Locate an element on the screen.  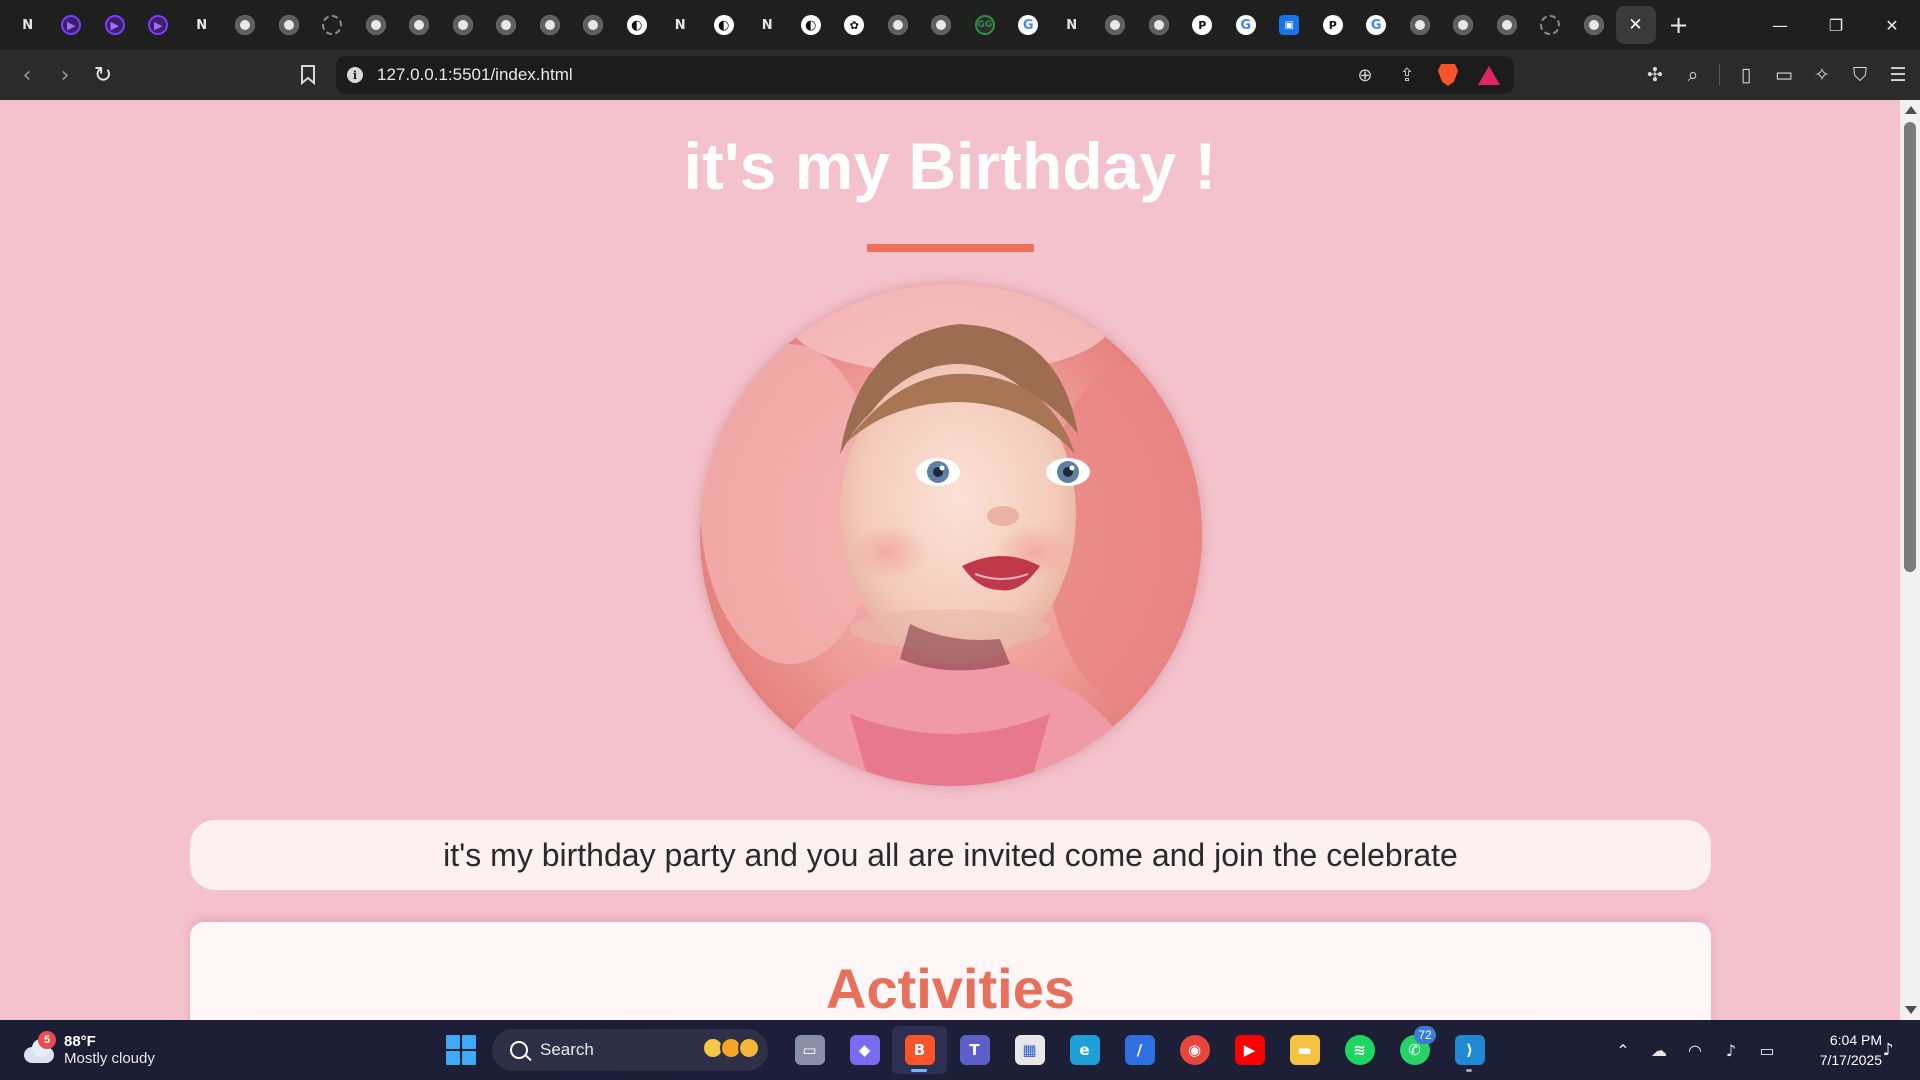
battery-icon: ▭ is located at coordinates (1767, 1050).